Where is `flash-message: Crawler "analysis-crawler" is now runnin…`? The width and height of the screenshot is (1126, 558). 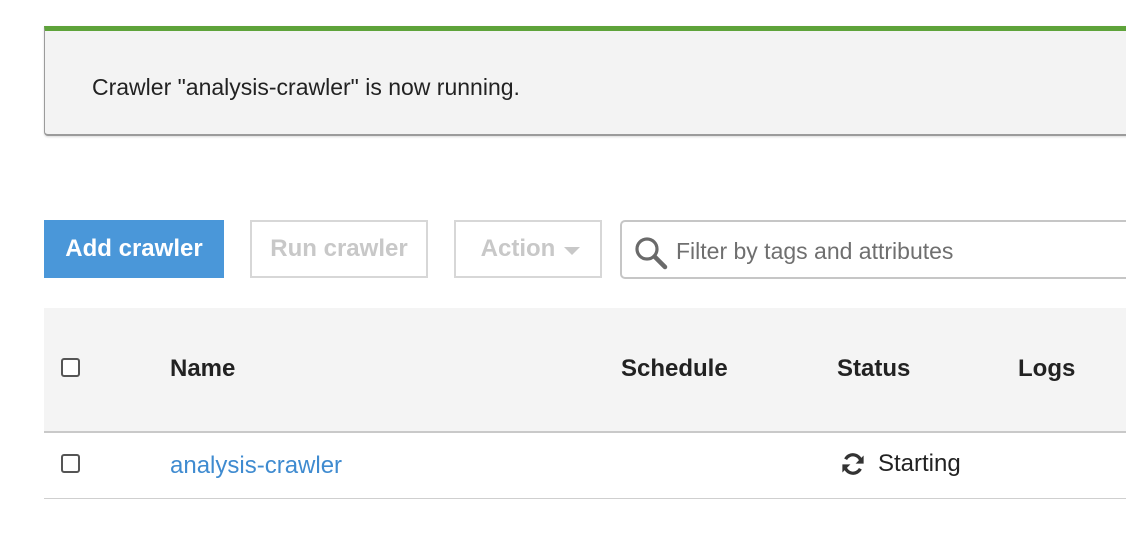
flash-message: Crawler "analysis-crawler" is now runnin… is located at coordinates (306, 87).